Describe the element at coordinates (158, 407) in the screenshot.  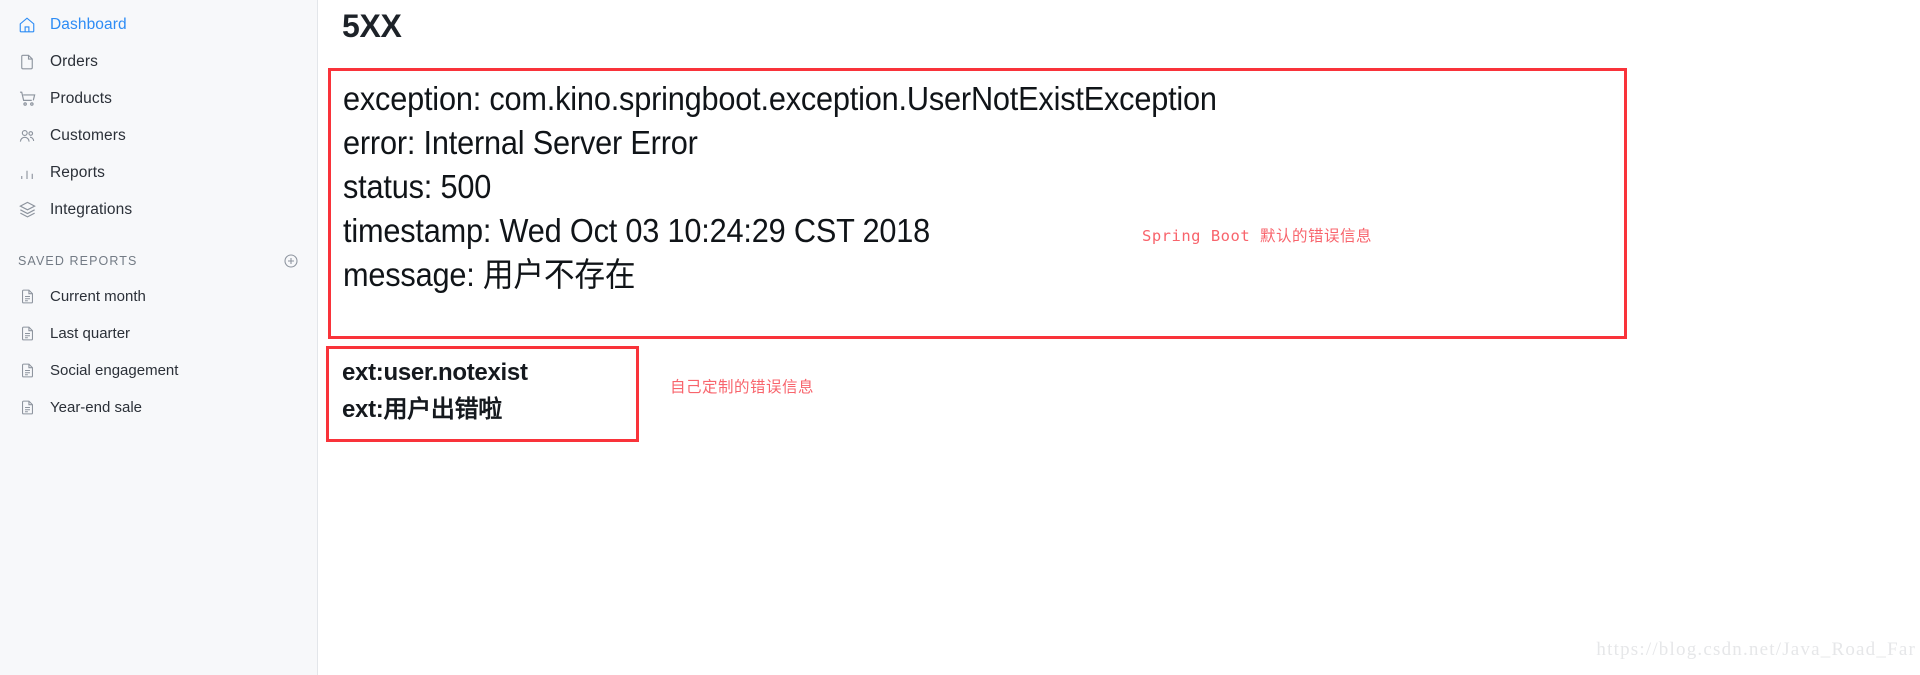
I see `sidebar-report-year-end-sale: Year-end sale` at that location.